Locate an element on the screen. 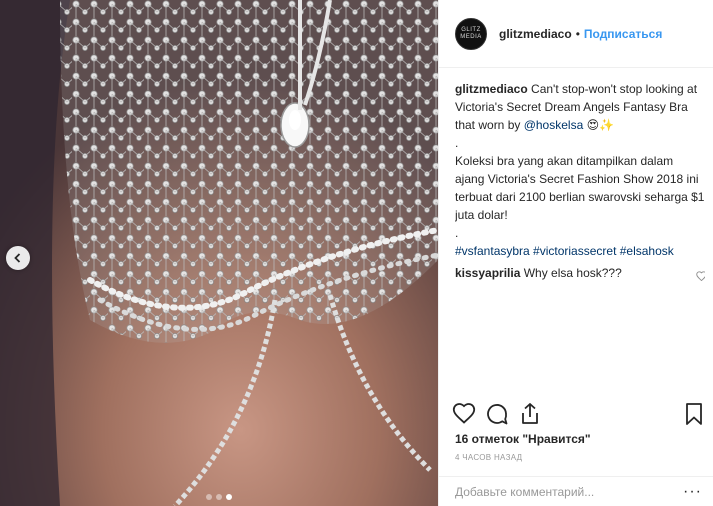 This screenshot has width=713, height=506. username-link: glitzmediaco is located at coordinates (535, 34).